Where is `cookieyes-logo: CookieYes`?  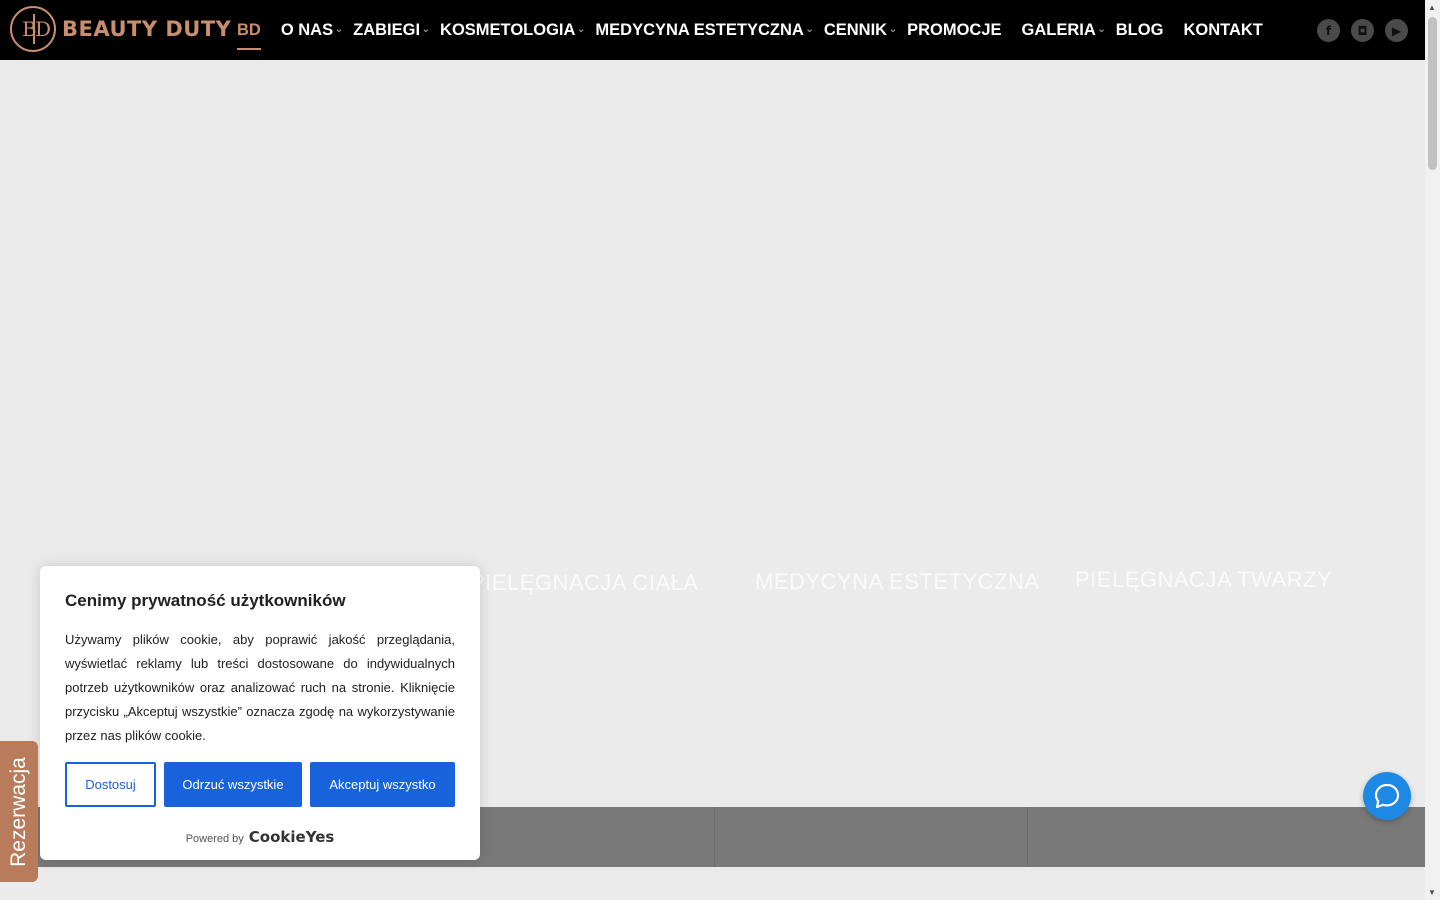
cookieyes-logo: CookieYes is located at coordinates (291, 837).